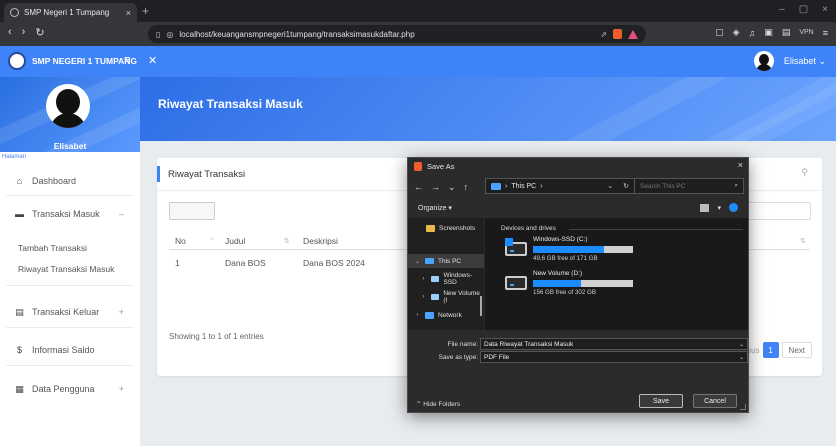  Describe the element at coordinates (66, 269) in the screenshot. I see `sidebar-subitem-riwayat-transaksi-masuk: Riwayat Transaksi Masuk` at that location.